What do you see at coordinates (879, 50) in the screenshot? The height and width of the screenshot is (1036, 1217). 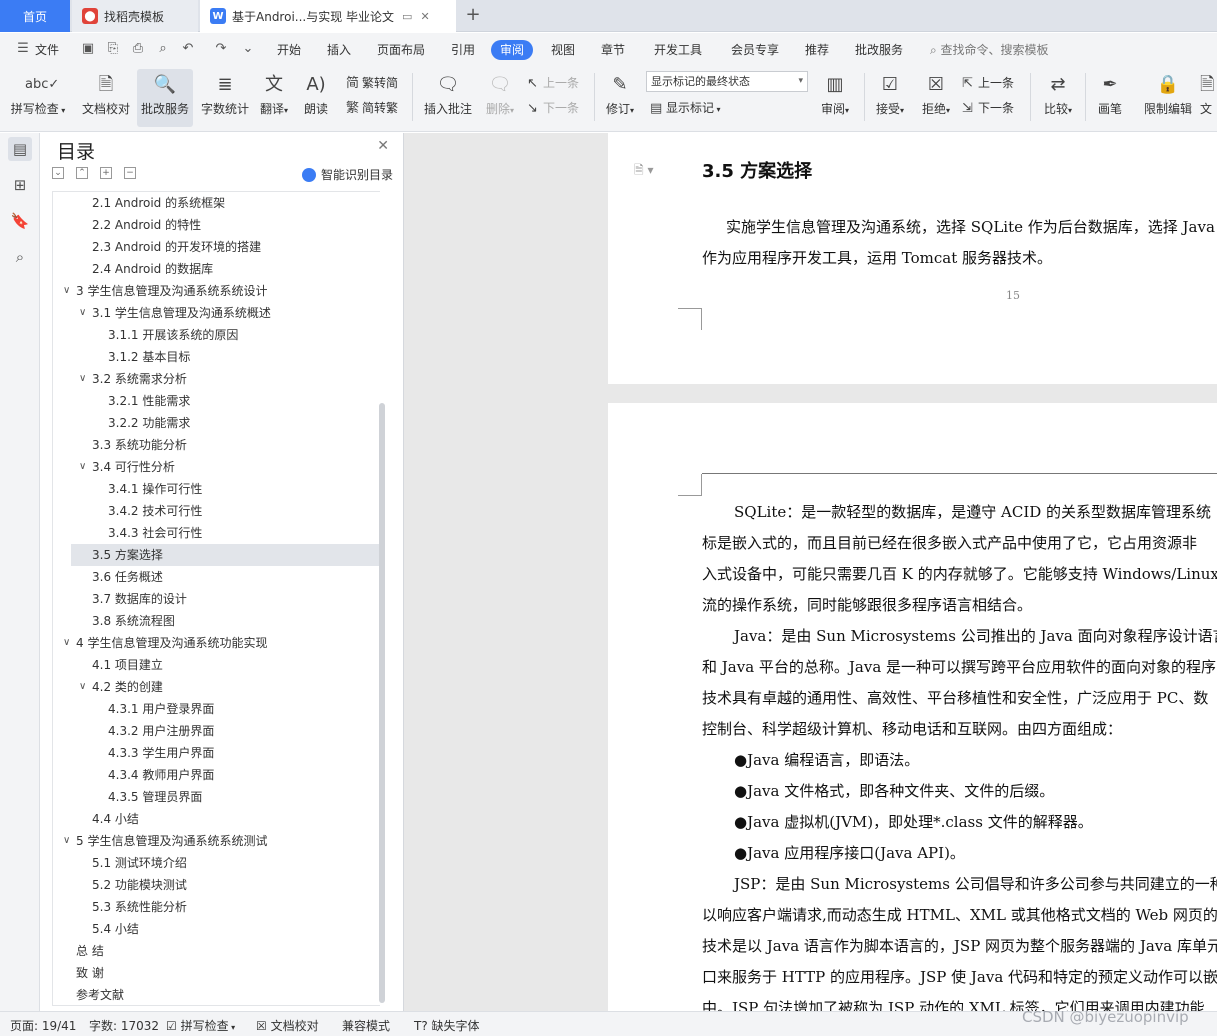 I see `menu-grading: 批改服务` at bounding box center [879, 50].